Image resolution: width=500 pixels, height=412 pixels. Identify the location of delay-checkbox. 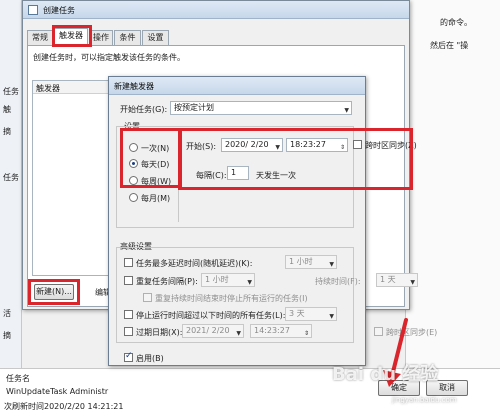
(128, 262).